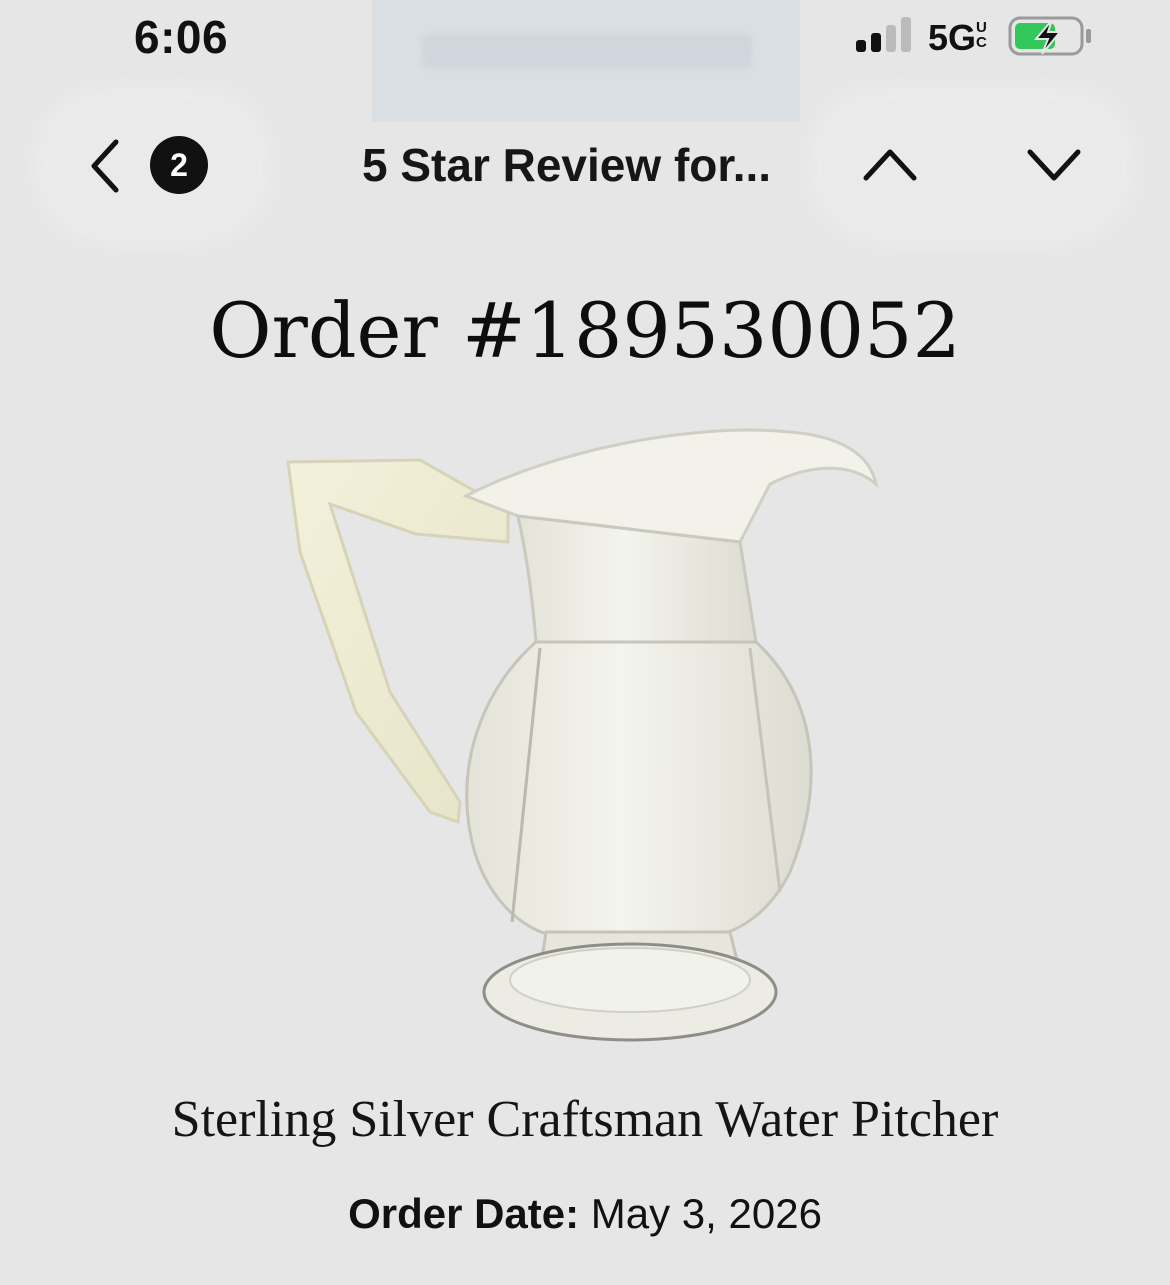 The width and height of the screenshot is (1170, 1285). I want to click on product-name: Sterling Silver Craftsman Water Pitcher, so click(585, 1119).